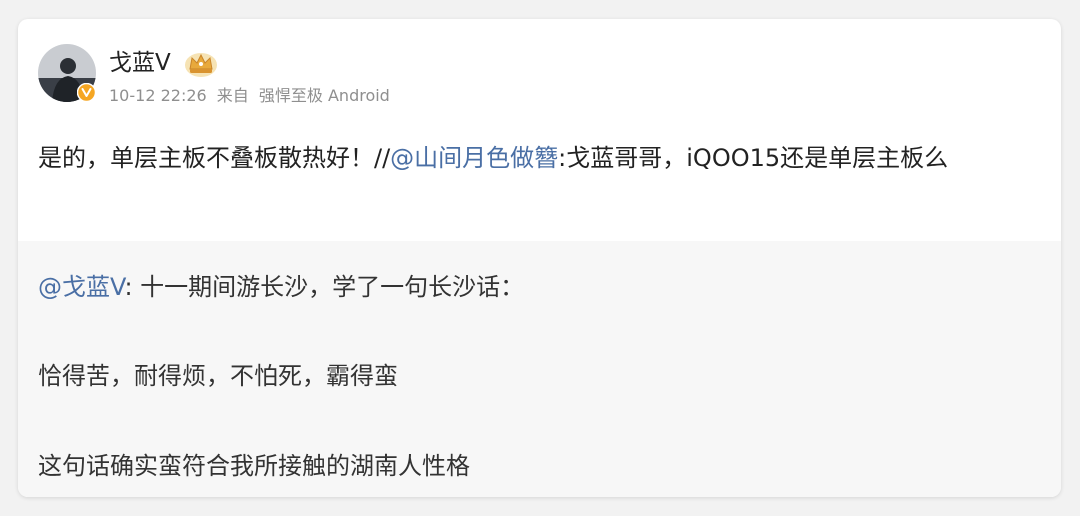 The image size is (1080, 516). What do you see at coordinates (254, 466) in the screenshot?
I see `repost-line-3: 这句话确实蛮符合我所接触的湖南人性格` at bounding box center [254, 466].